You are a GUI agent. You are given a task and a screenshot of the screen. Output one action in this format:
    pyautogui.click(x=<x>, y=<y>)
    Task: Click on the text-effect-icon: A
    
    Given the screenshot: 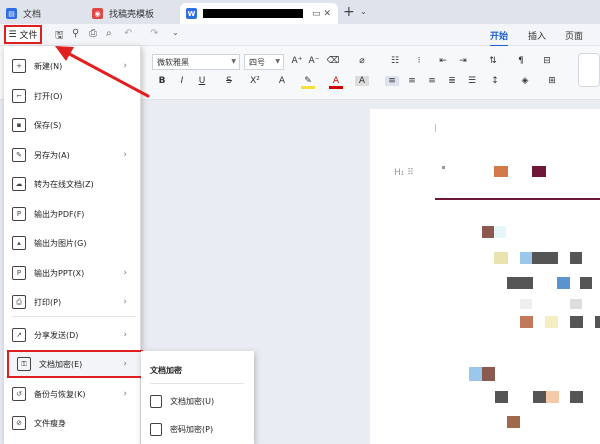 What is the action you would take?
    pyautogui.click(x=282, y=81)
    